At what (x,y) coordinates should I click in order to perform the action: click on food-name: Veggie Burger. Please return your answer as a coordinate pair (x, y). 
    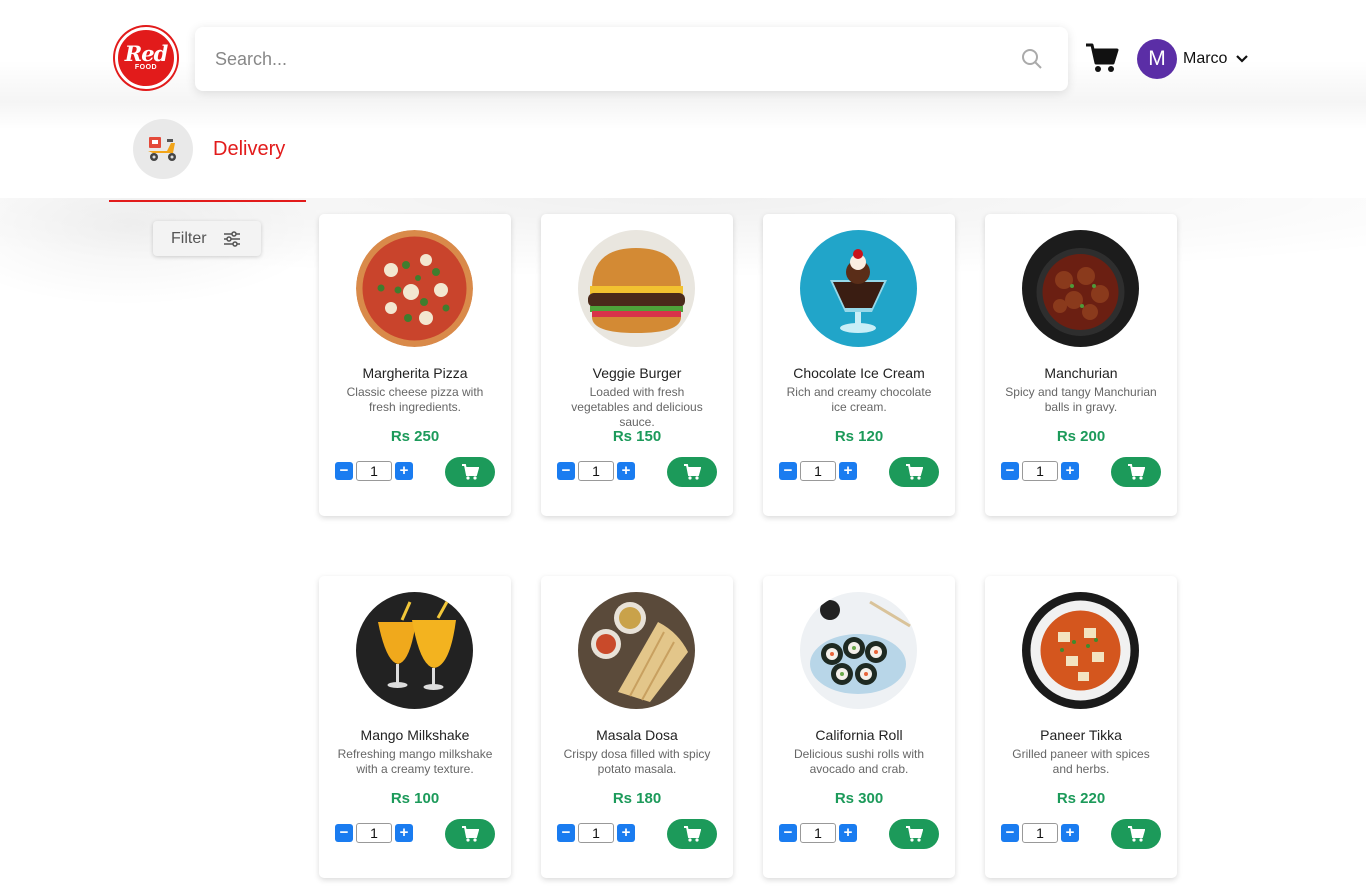
    Looking at the image, I should click on (637, 373).